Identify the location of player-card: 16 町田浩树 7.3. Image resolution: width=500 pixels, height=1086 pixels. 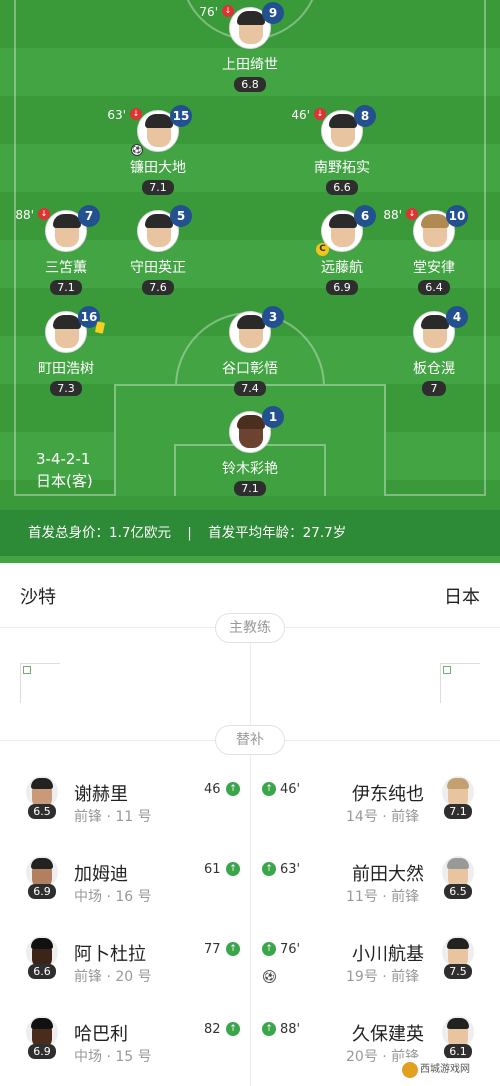
(66, 351).